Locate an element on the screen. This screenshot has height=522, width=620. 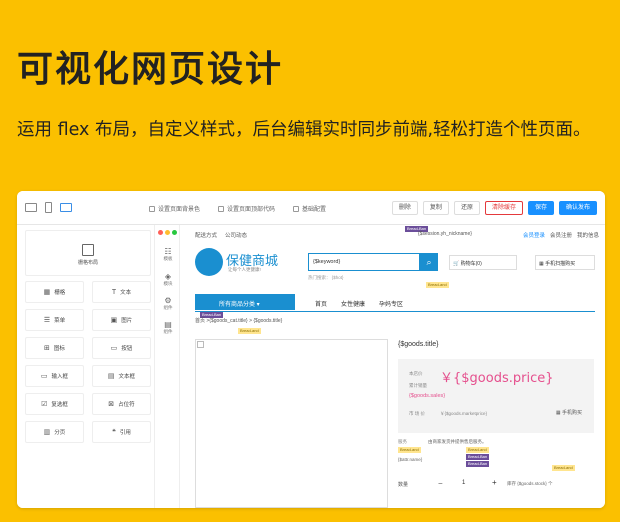
quantity-plus-button: + is located at coordinates (494, 482).